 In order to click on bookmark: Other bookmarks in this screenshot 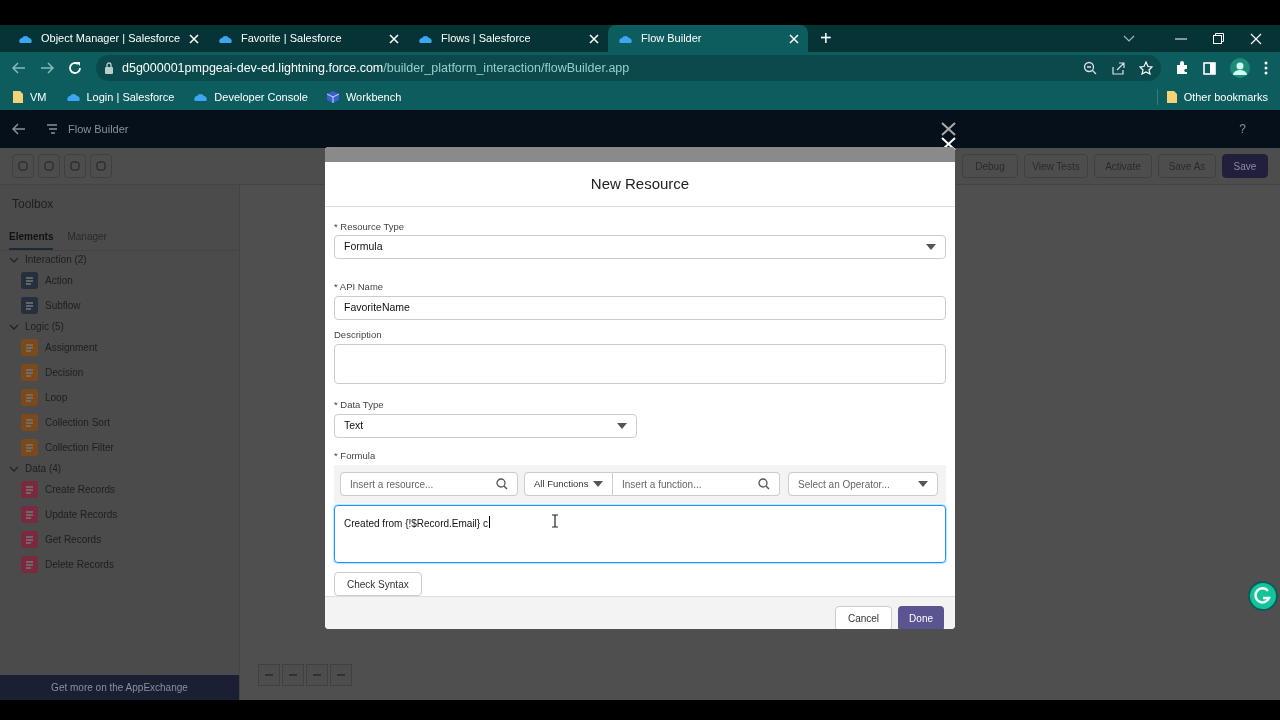, I will do `click(1212, 97)`.